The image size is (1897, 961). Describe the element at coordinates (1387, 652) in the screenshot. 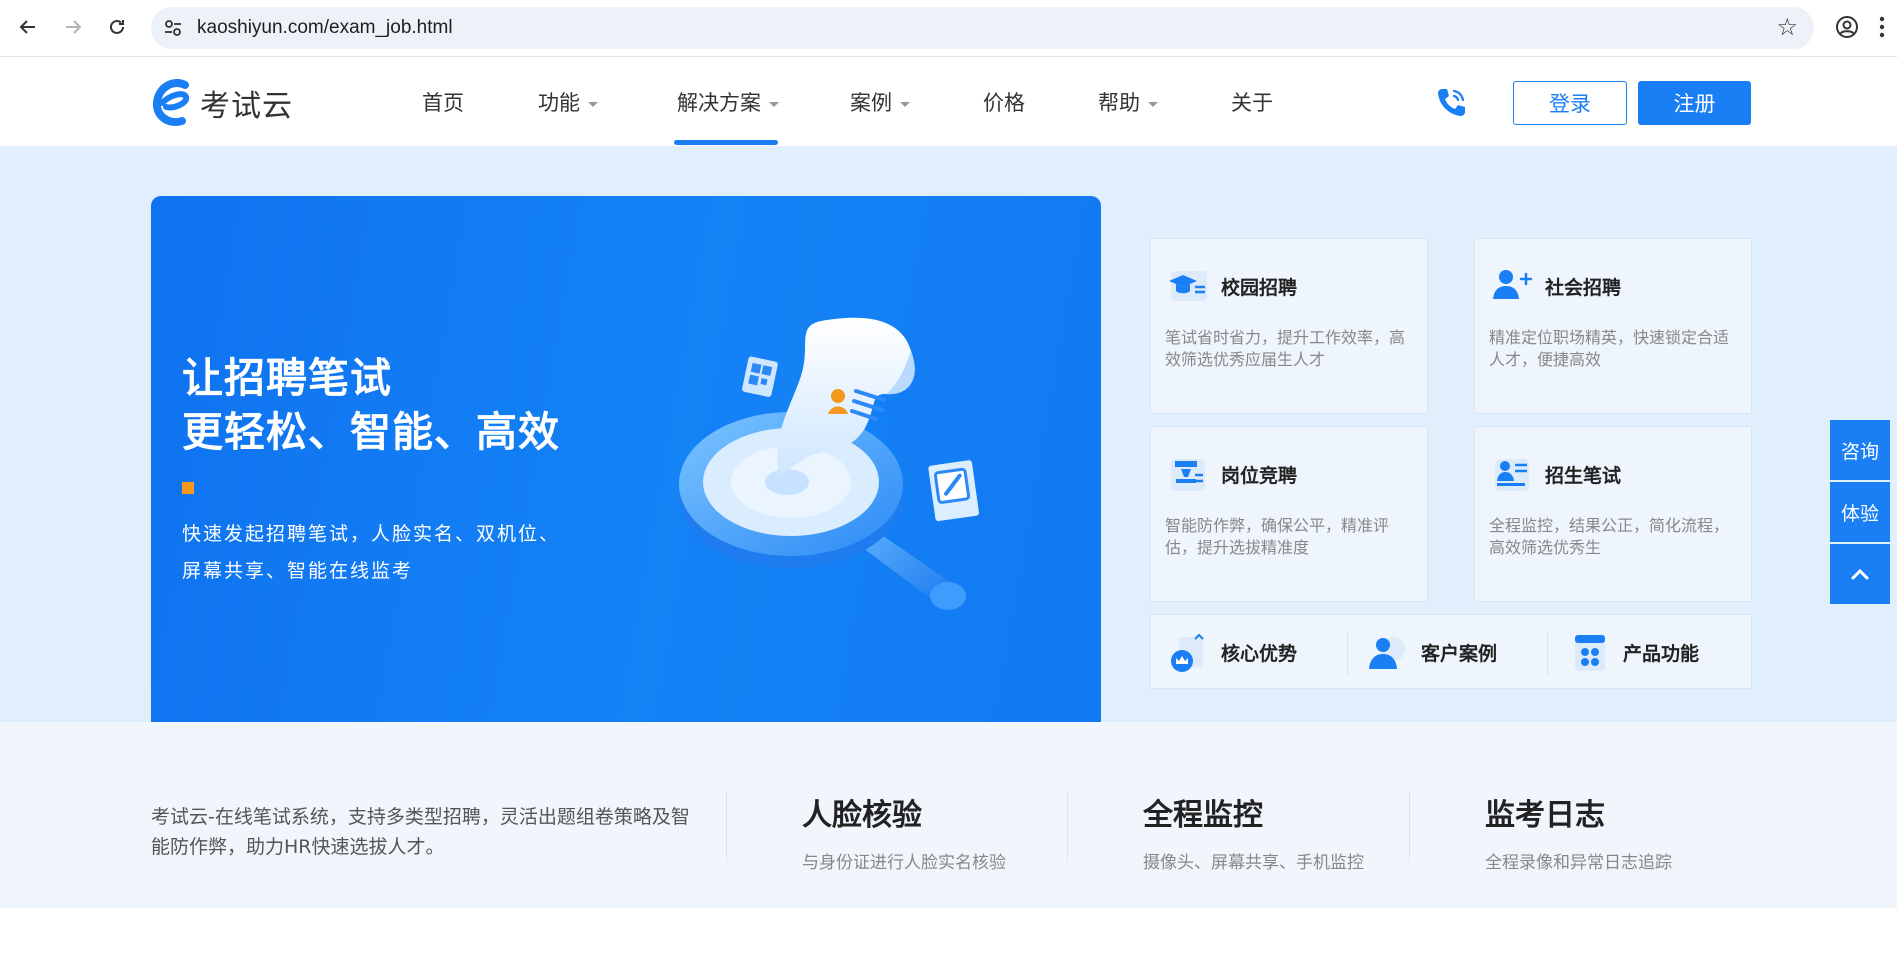

I see `customer-icon` at that location.